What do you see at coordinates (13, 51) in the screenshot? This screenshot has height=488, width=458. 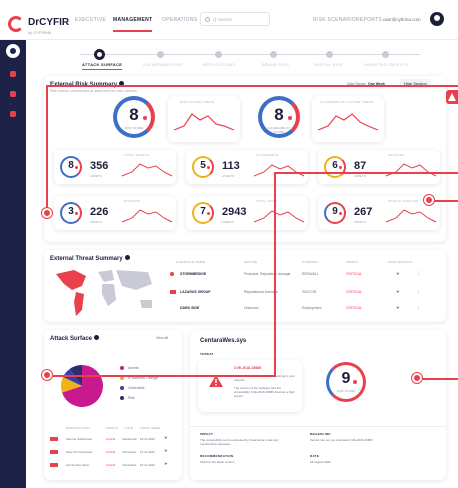 I see `dashboard-icon` at bounding box center [13, 51].